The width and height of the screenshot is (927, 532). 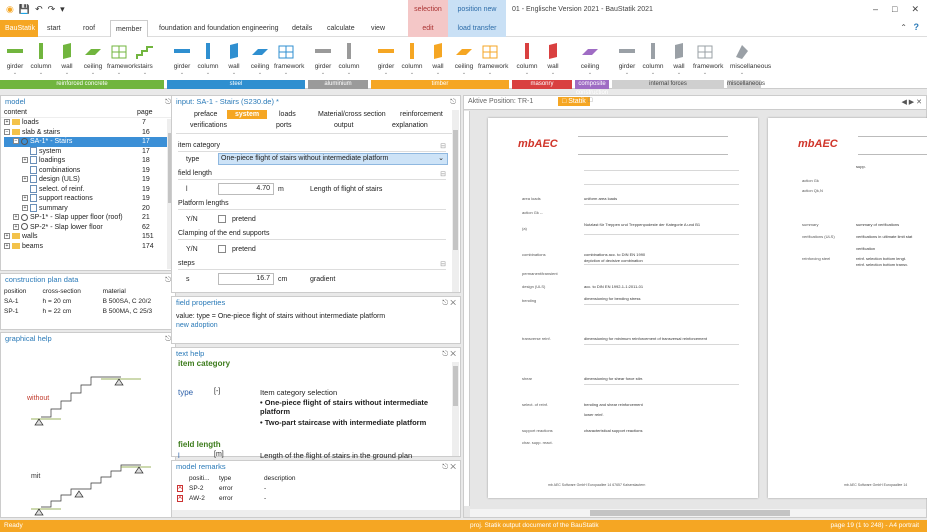 I want to click on ribbon-button-miscellaneous: miscellaneous ⌄, so click(x=750, y=58).